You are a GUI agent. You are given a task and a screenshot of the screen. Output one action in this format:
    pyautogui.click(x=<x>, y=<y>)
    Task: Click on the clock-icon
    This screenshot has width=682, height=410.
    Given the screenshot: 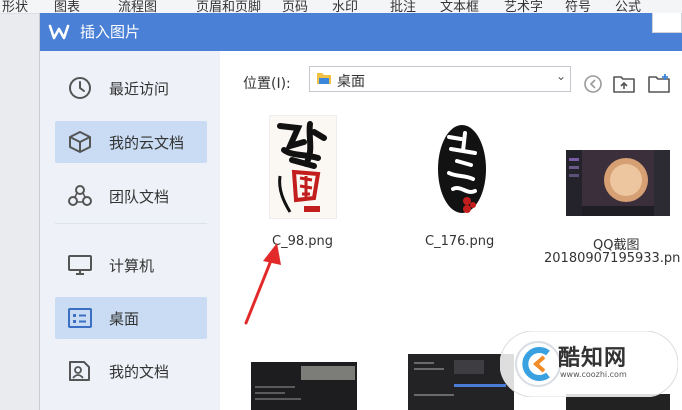 What is the action you would take?
    pyautogui.click(x=80, y=88)
    